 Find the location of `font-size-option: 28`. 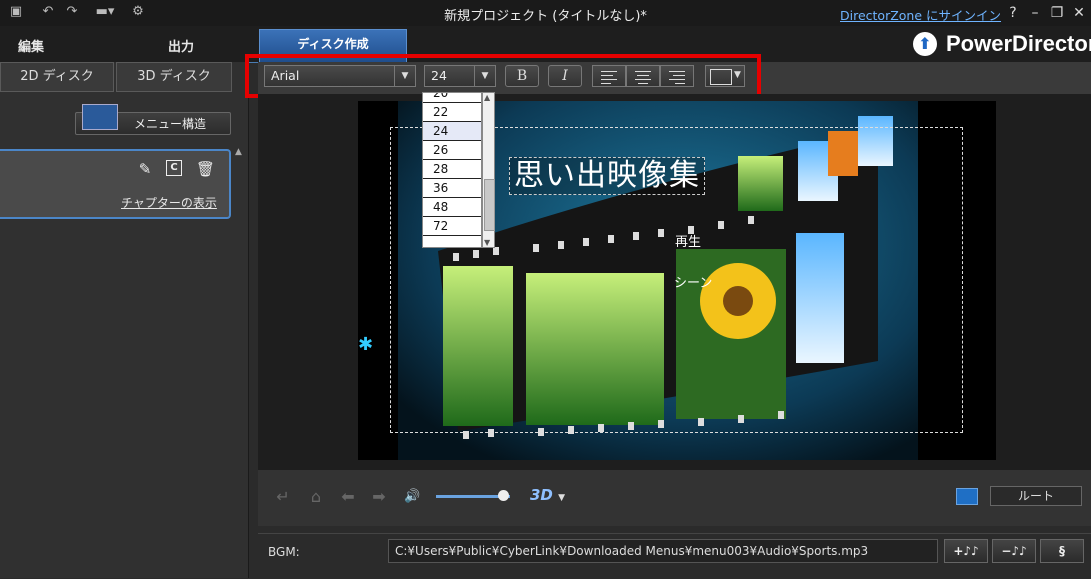

font-size-option: 28 is located at coordinates (452, 169).